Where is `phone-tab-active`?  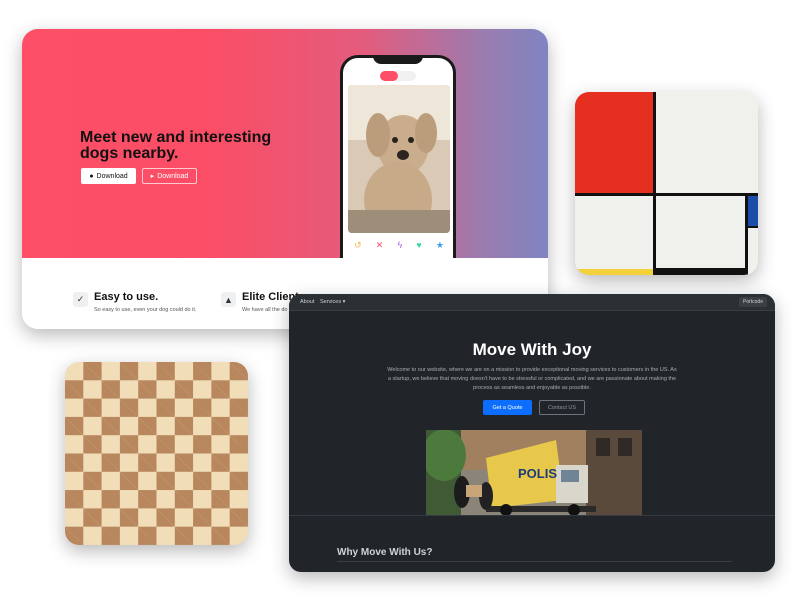 phone-tab-active is located at coordinates (389, 76).